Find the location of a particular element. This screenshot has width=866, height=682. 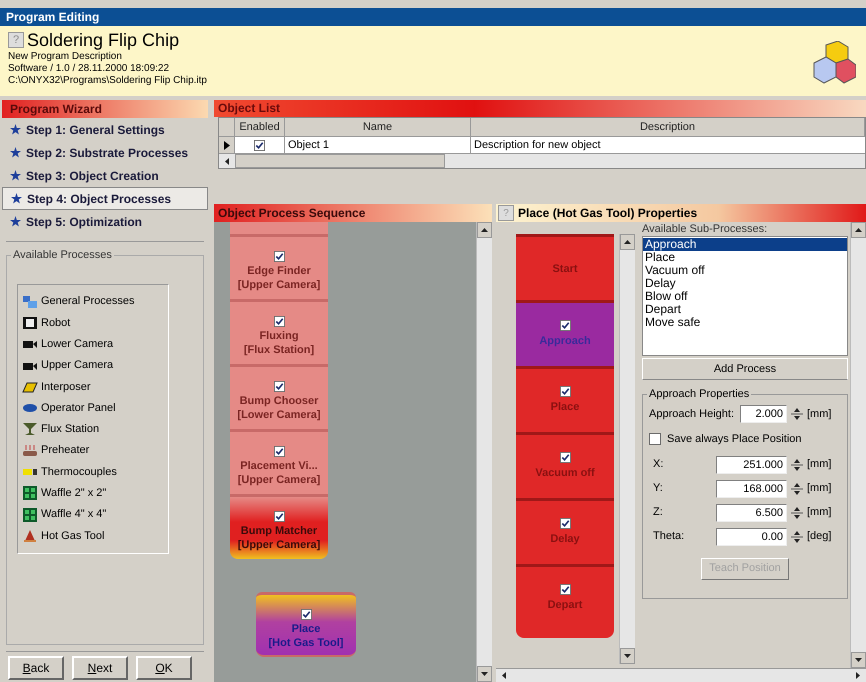

field-label: X: is located at coordinates (658, 464).